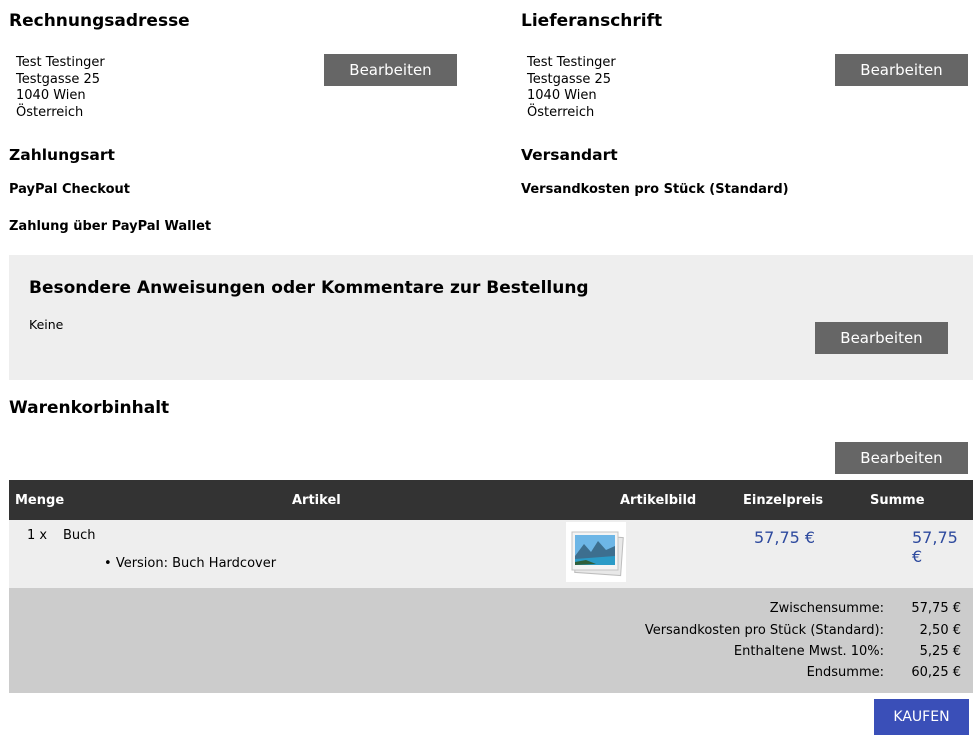 The image size is (978, 747). I want to click on item-quantity: 1 x, so click(37, 535).